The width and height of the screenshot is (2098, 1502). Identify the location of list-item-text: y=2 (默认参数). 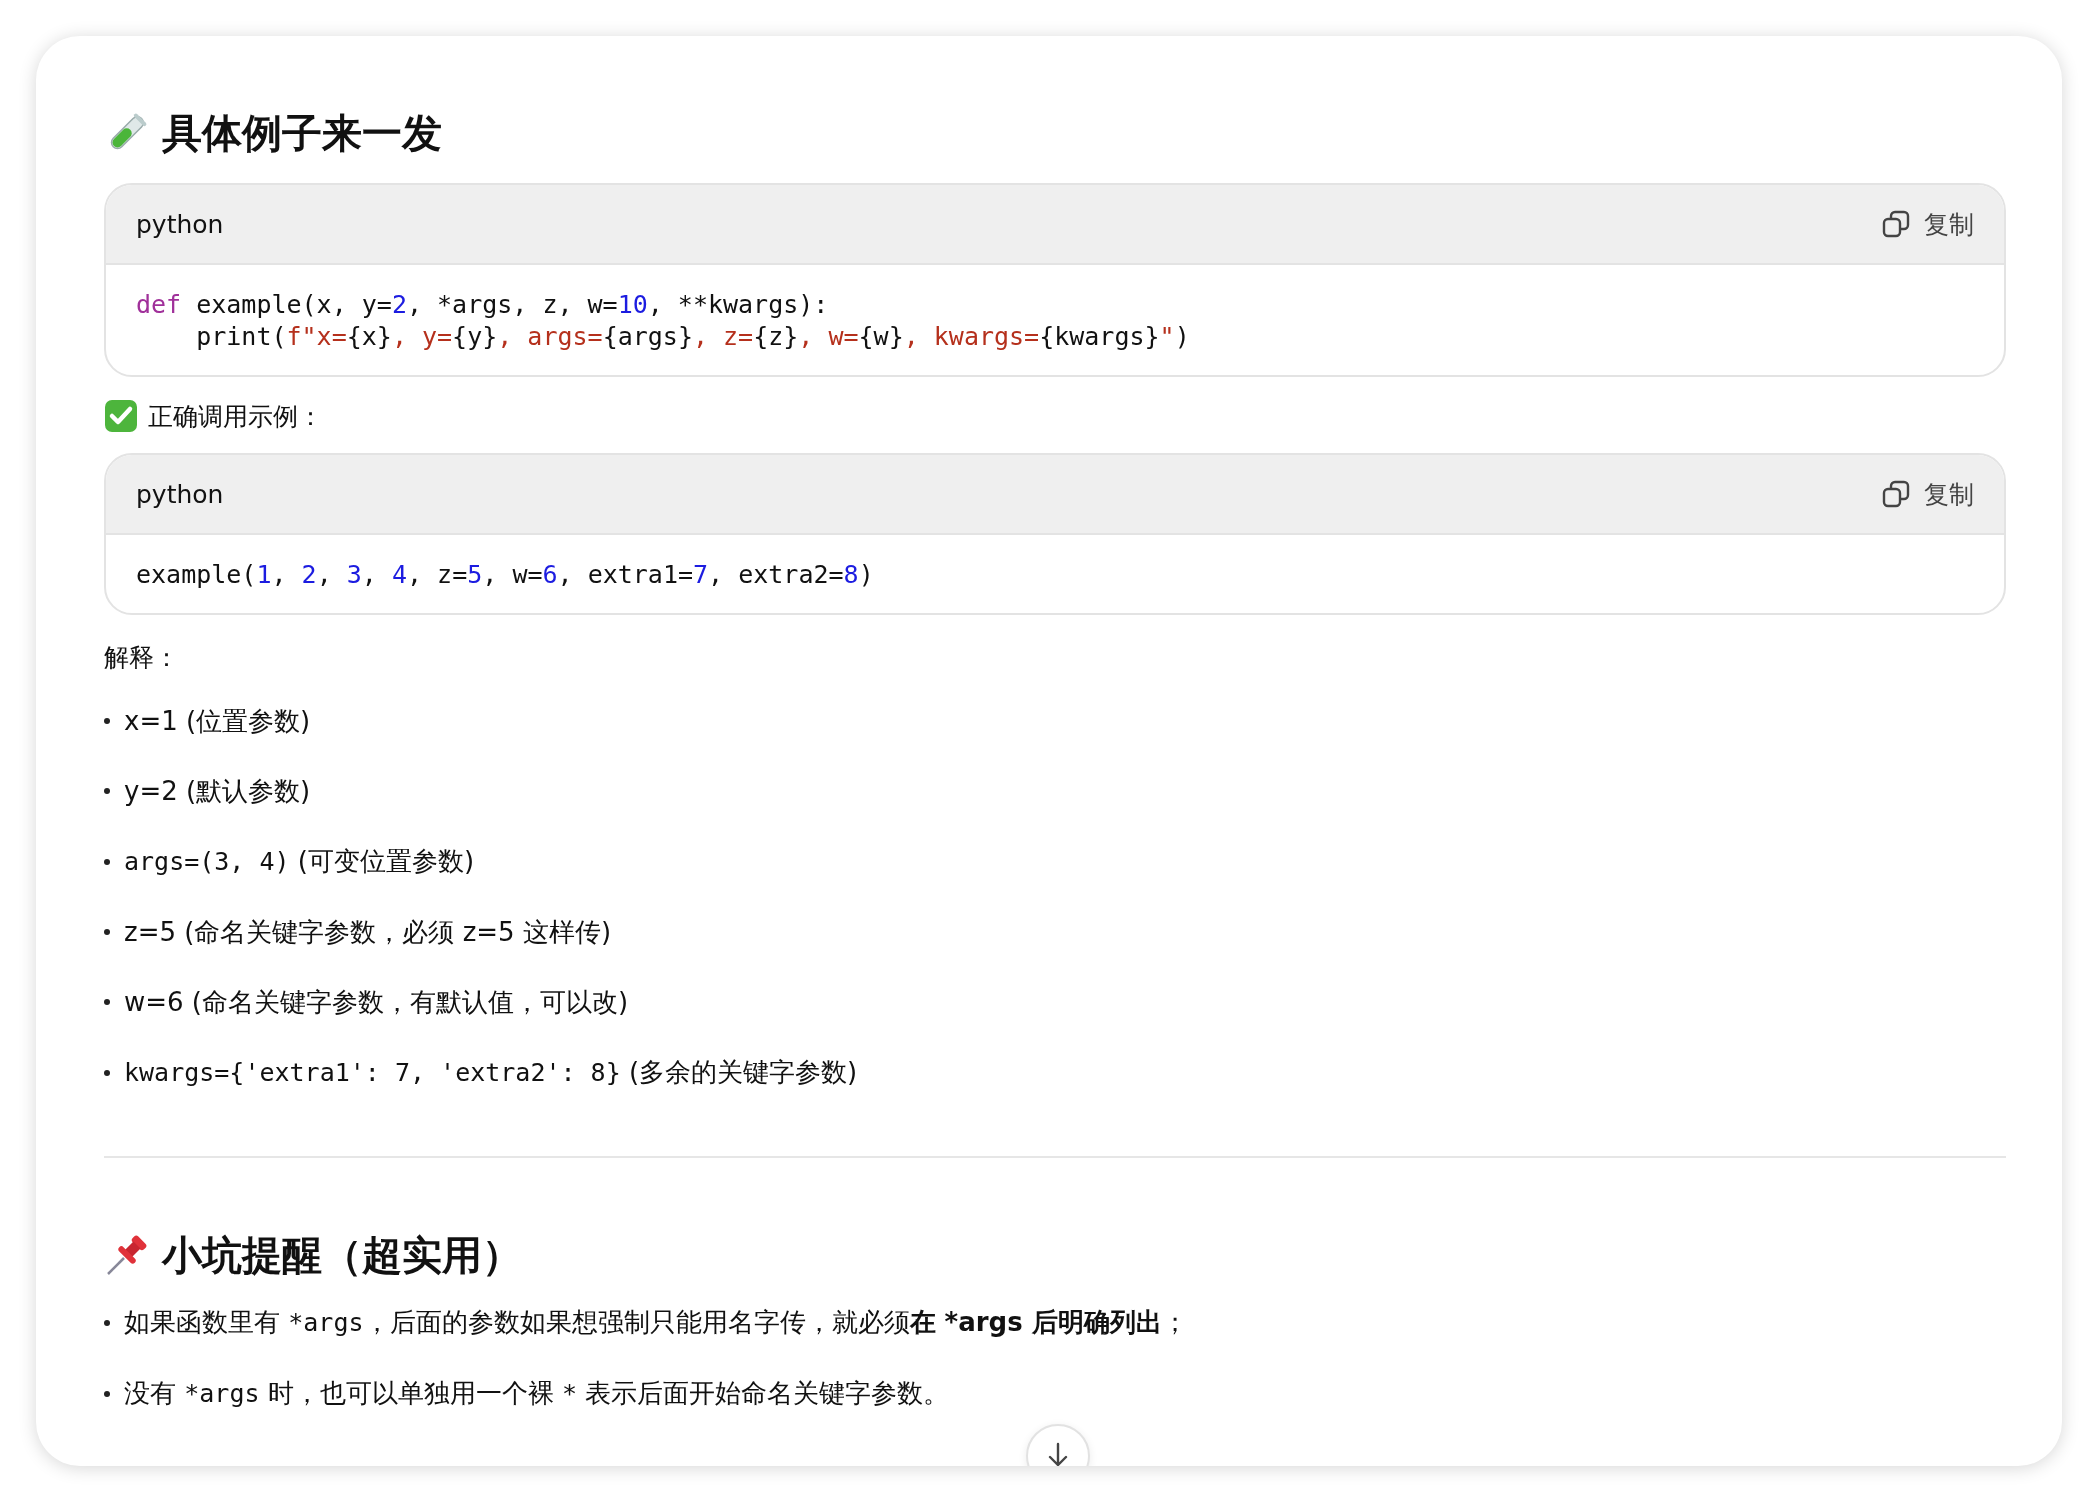
(217, 791).